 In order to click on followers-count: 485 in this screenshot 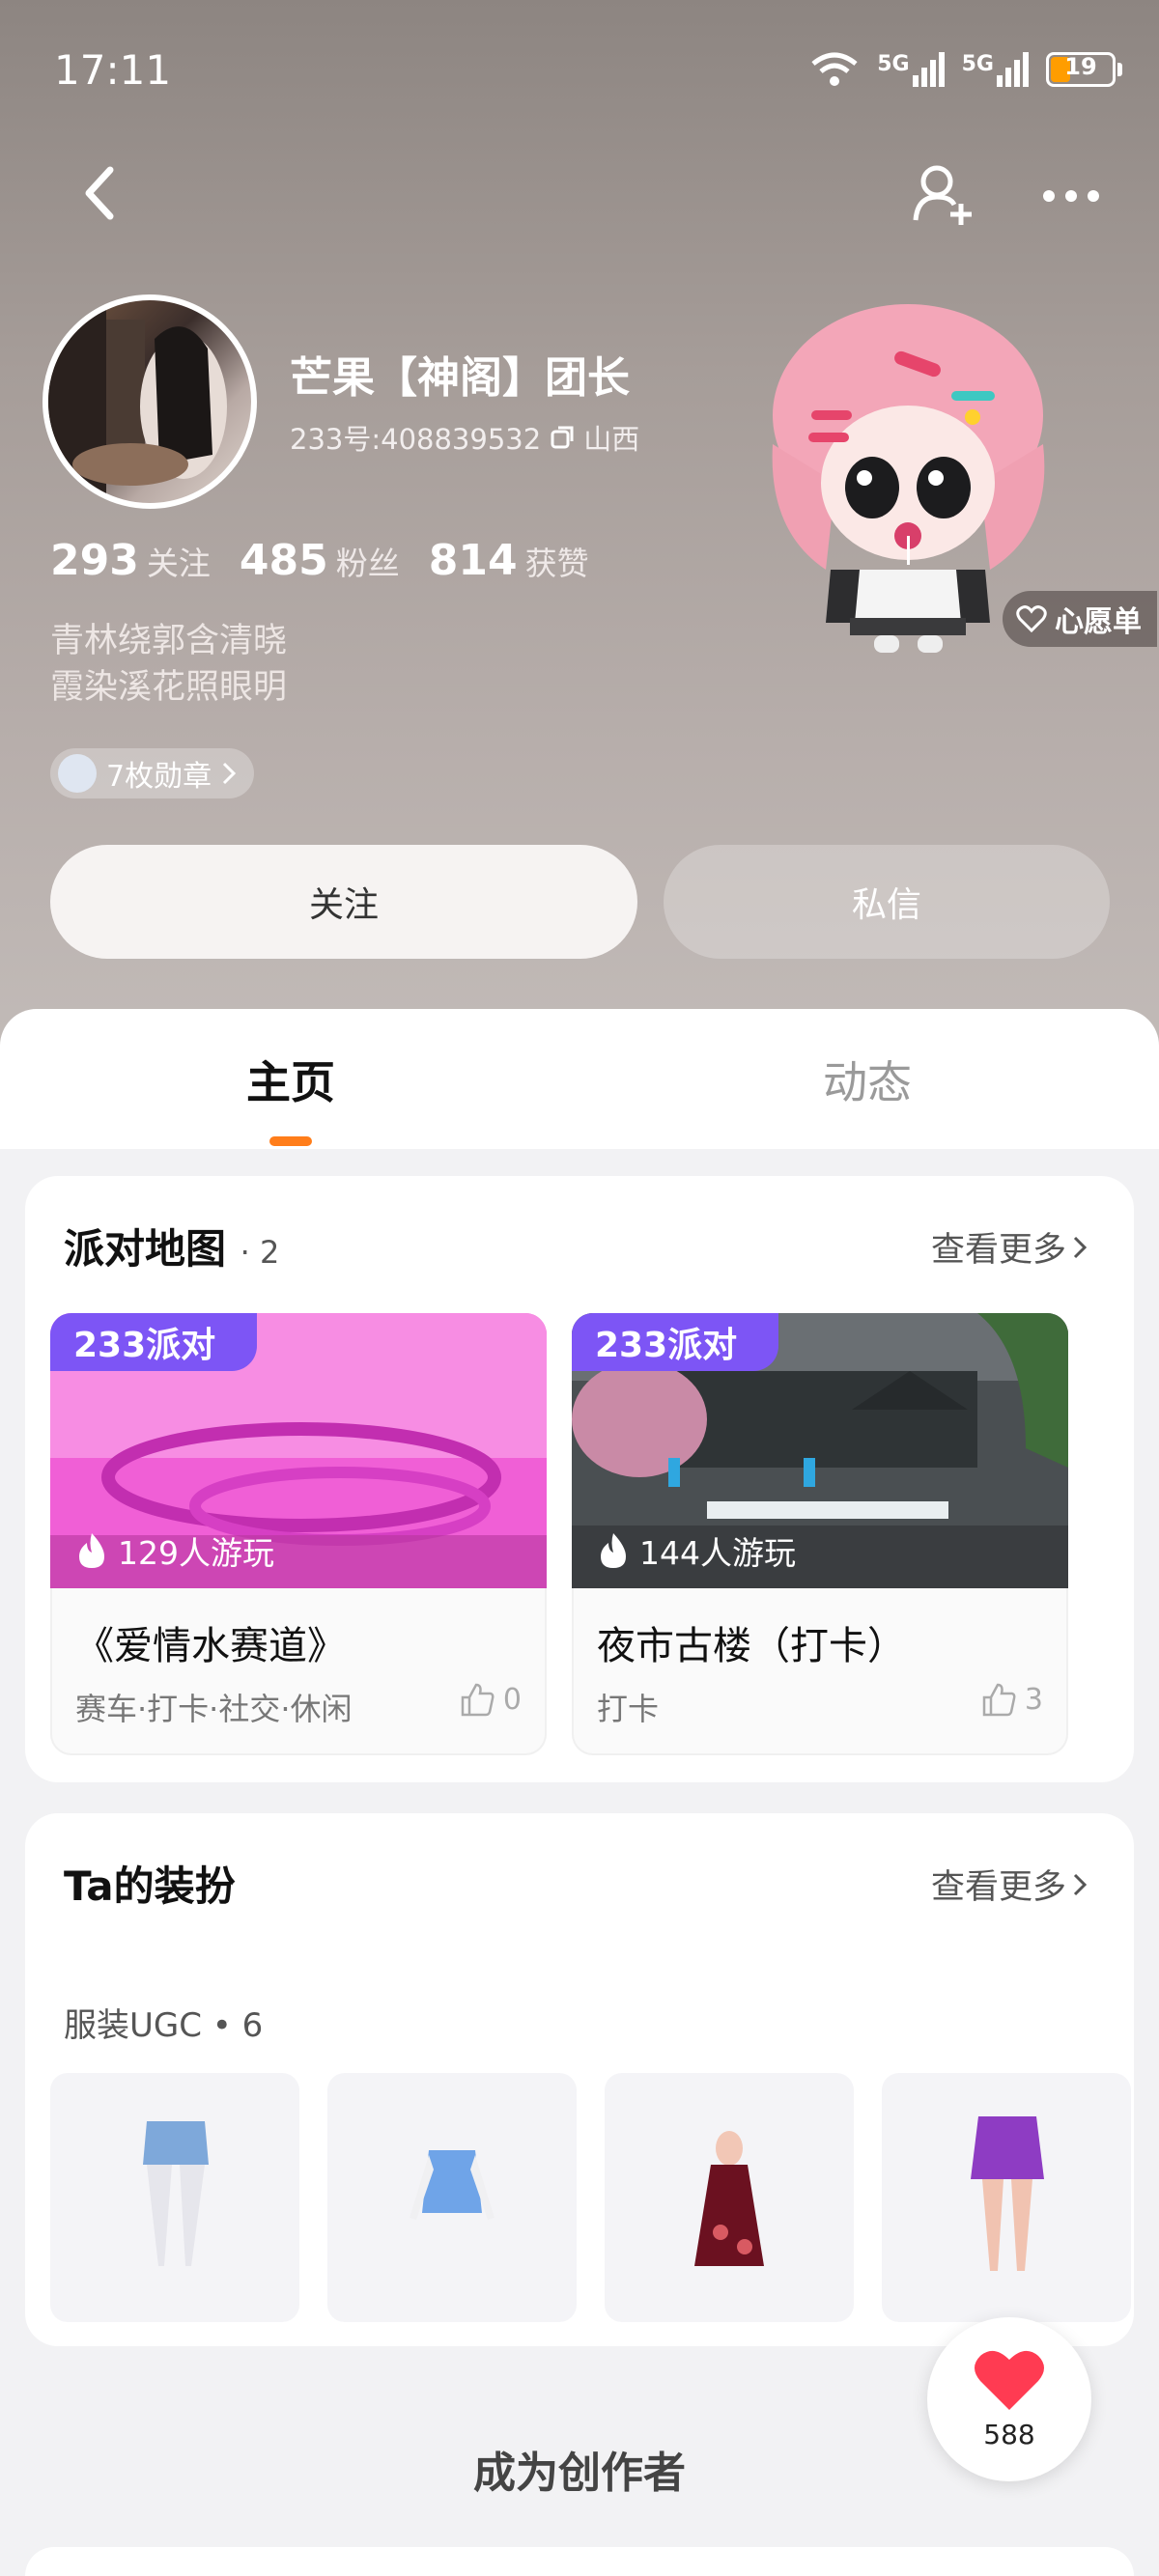, I will do `click(284, 561)`.